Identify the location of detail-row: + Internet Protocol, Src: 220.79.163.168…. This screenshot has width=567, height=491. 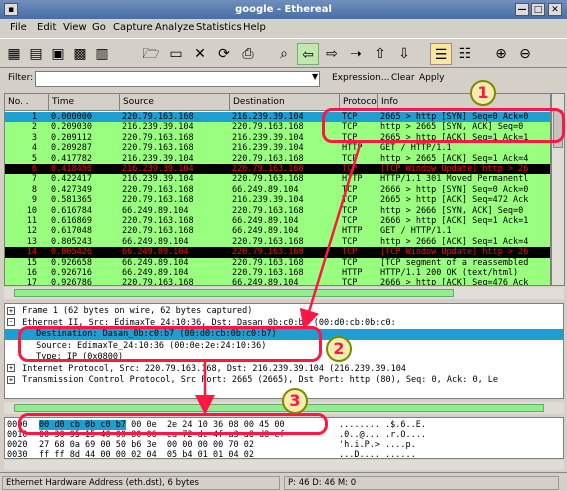
(284, 369).